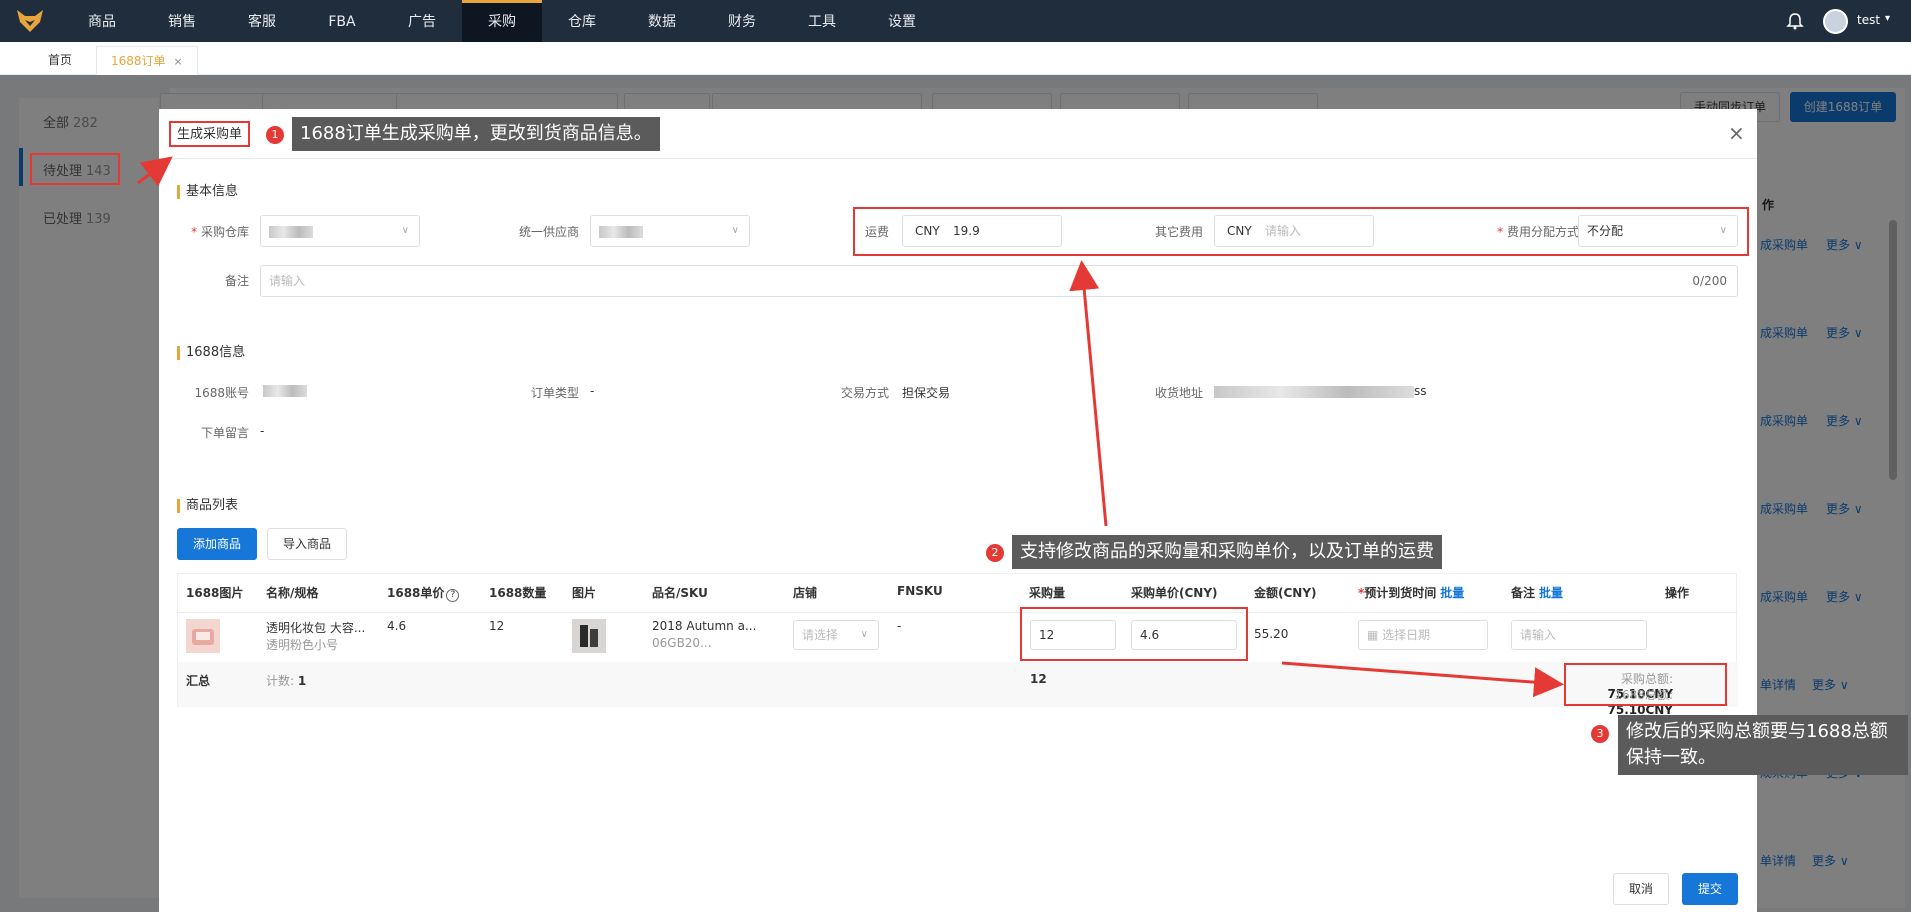  Describe the element at coordinates (307, 544) in the screenshot. I see `import-product-button: 导入商品` at that location.